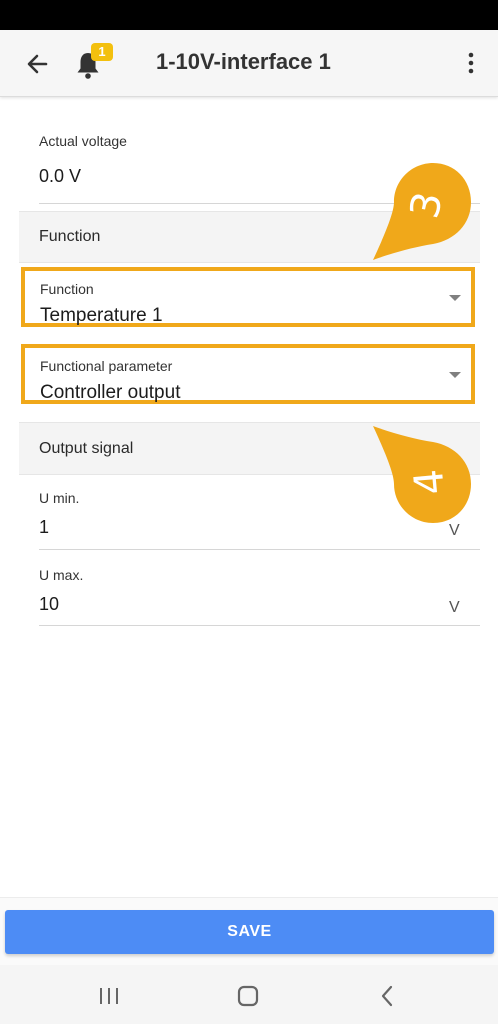 Image resolution: width=498 pixels, height=1024 pixels. Describe the element at coordinates (249, 15) in the screenshot. I see `status-bar` at that location.